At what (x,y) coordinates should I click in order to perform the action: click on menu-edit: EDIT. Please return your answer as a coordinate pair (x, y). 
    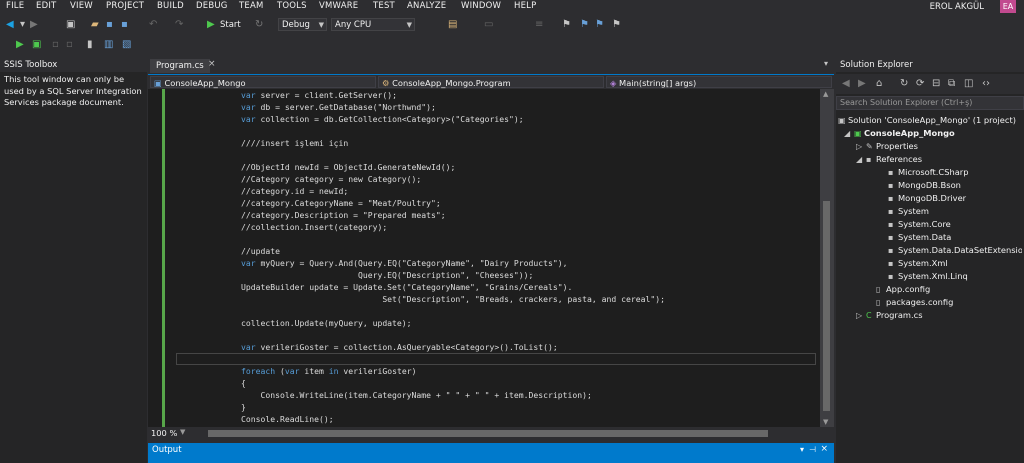
    Looking at the image, I should click on (46, 6).